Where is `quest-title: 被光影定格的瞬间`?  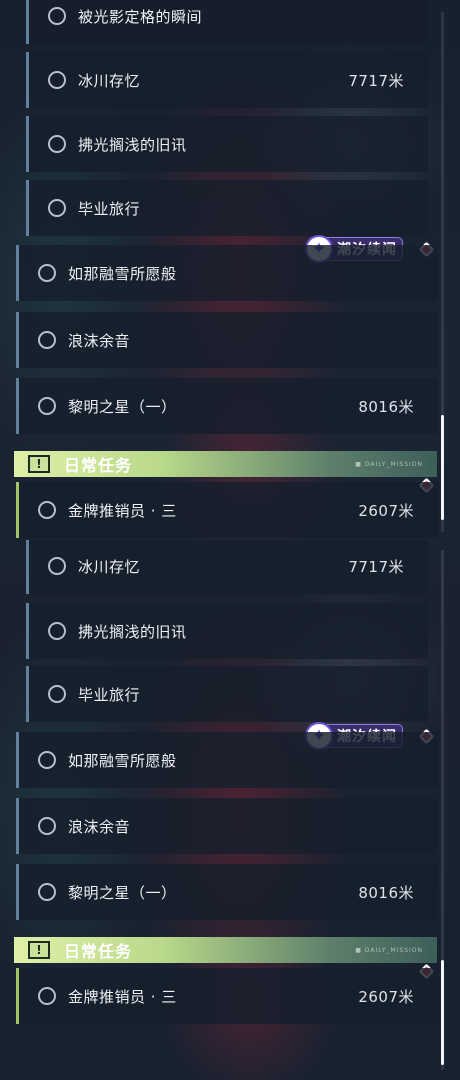
quest-title: 被光影定格的瞬间 is located at coordinates (140, 16).